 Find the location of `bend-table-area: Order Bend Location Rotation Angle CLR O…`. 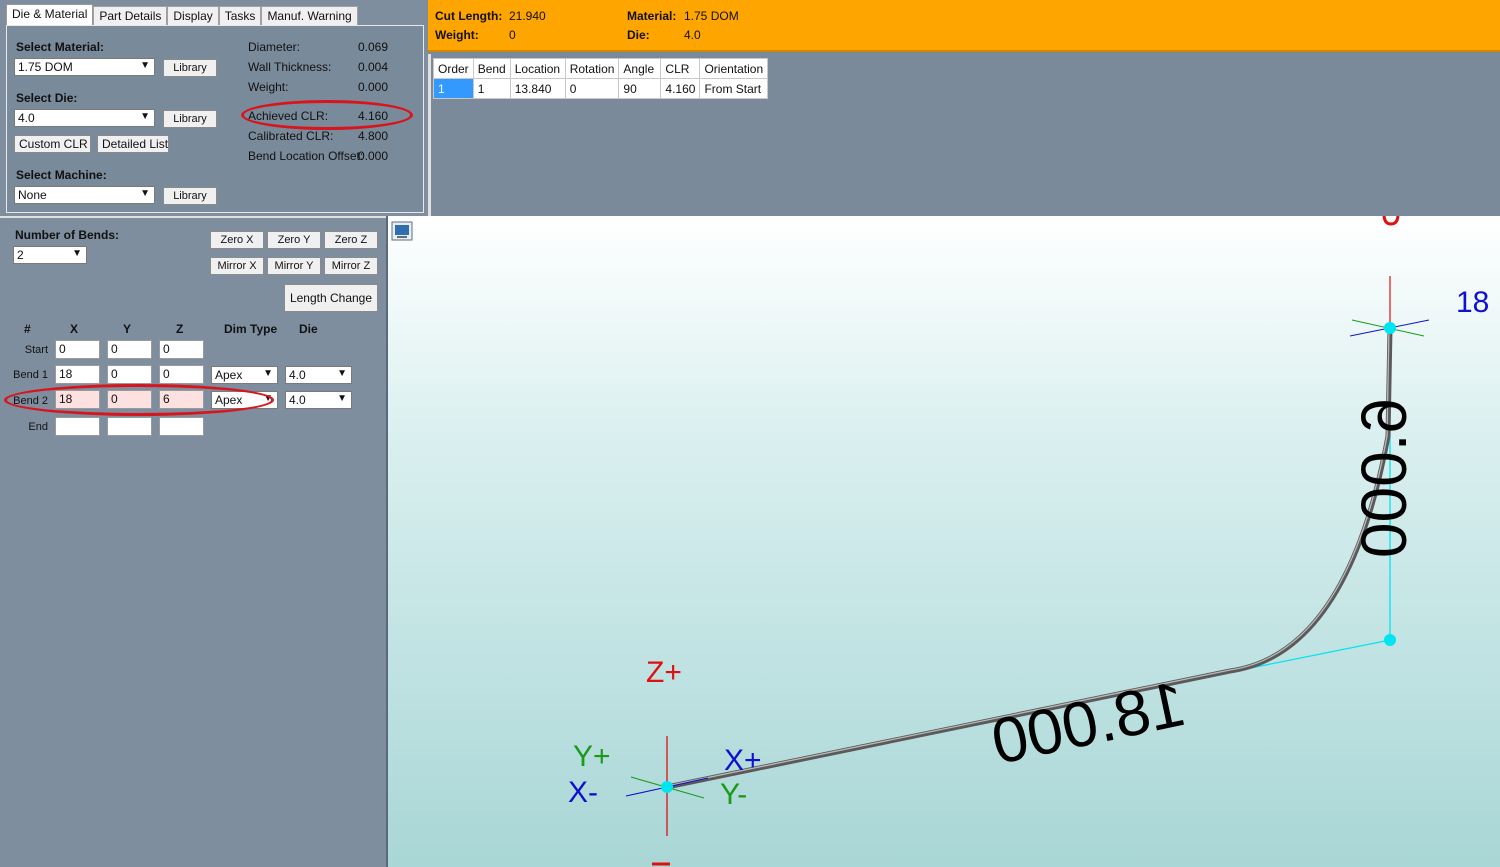

bend-table-area: Order Bend Location Rotation Angle CLR O… is located at coordinates (964, 135).